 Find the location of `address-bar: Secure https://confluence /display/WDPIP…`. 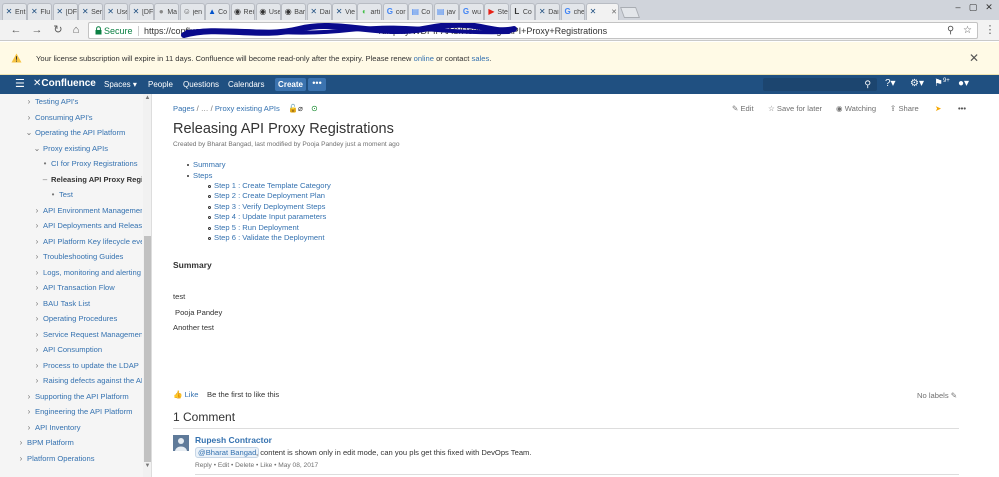

address-bar: Secure https://confluence /display/WDPIP… is located at coordinates (533, 30).